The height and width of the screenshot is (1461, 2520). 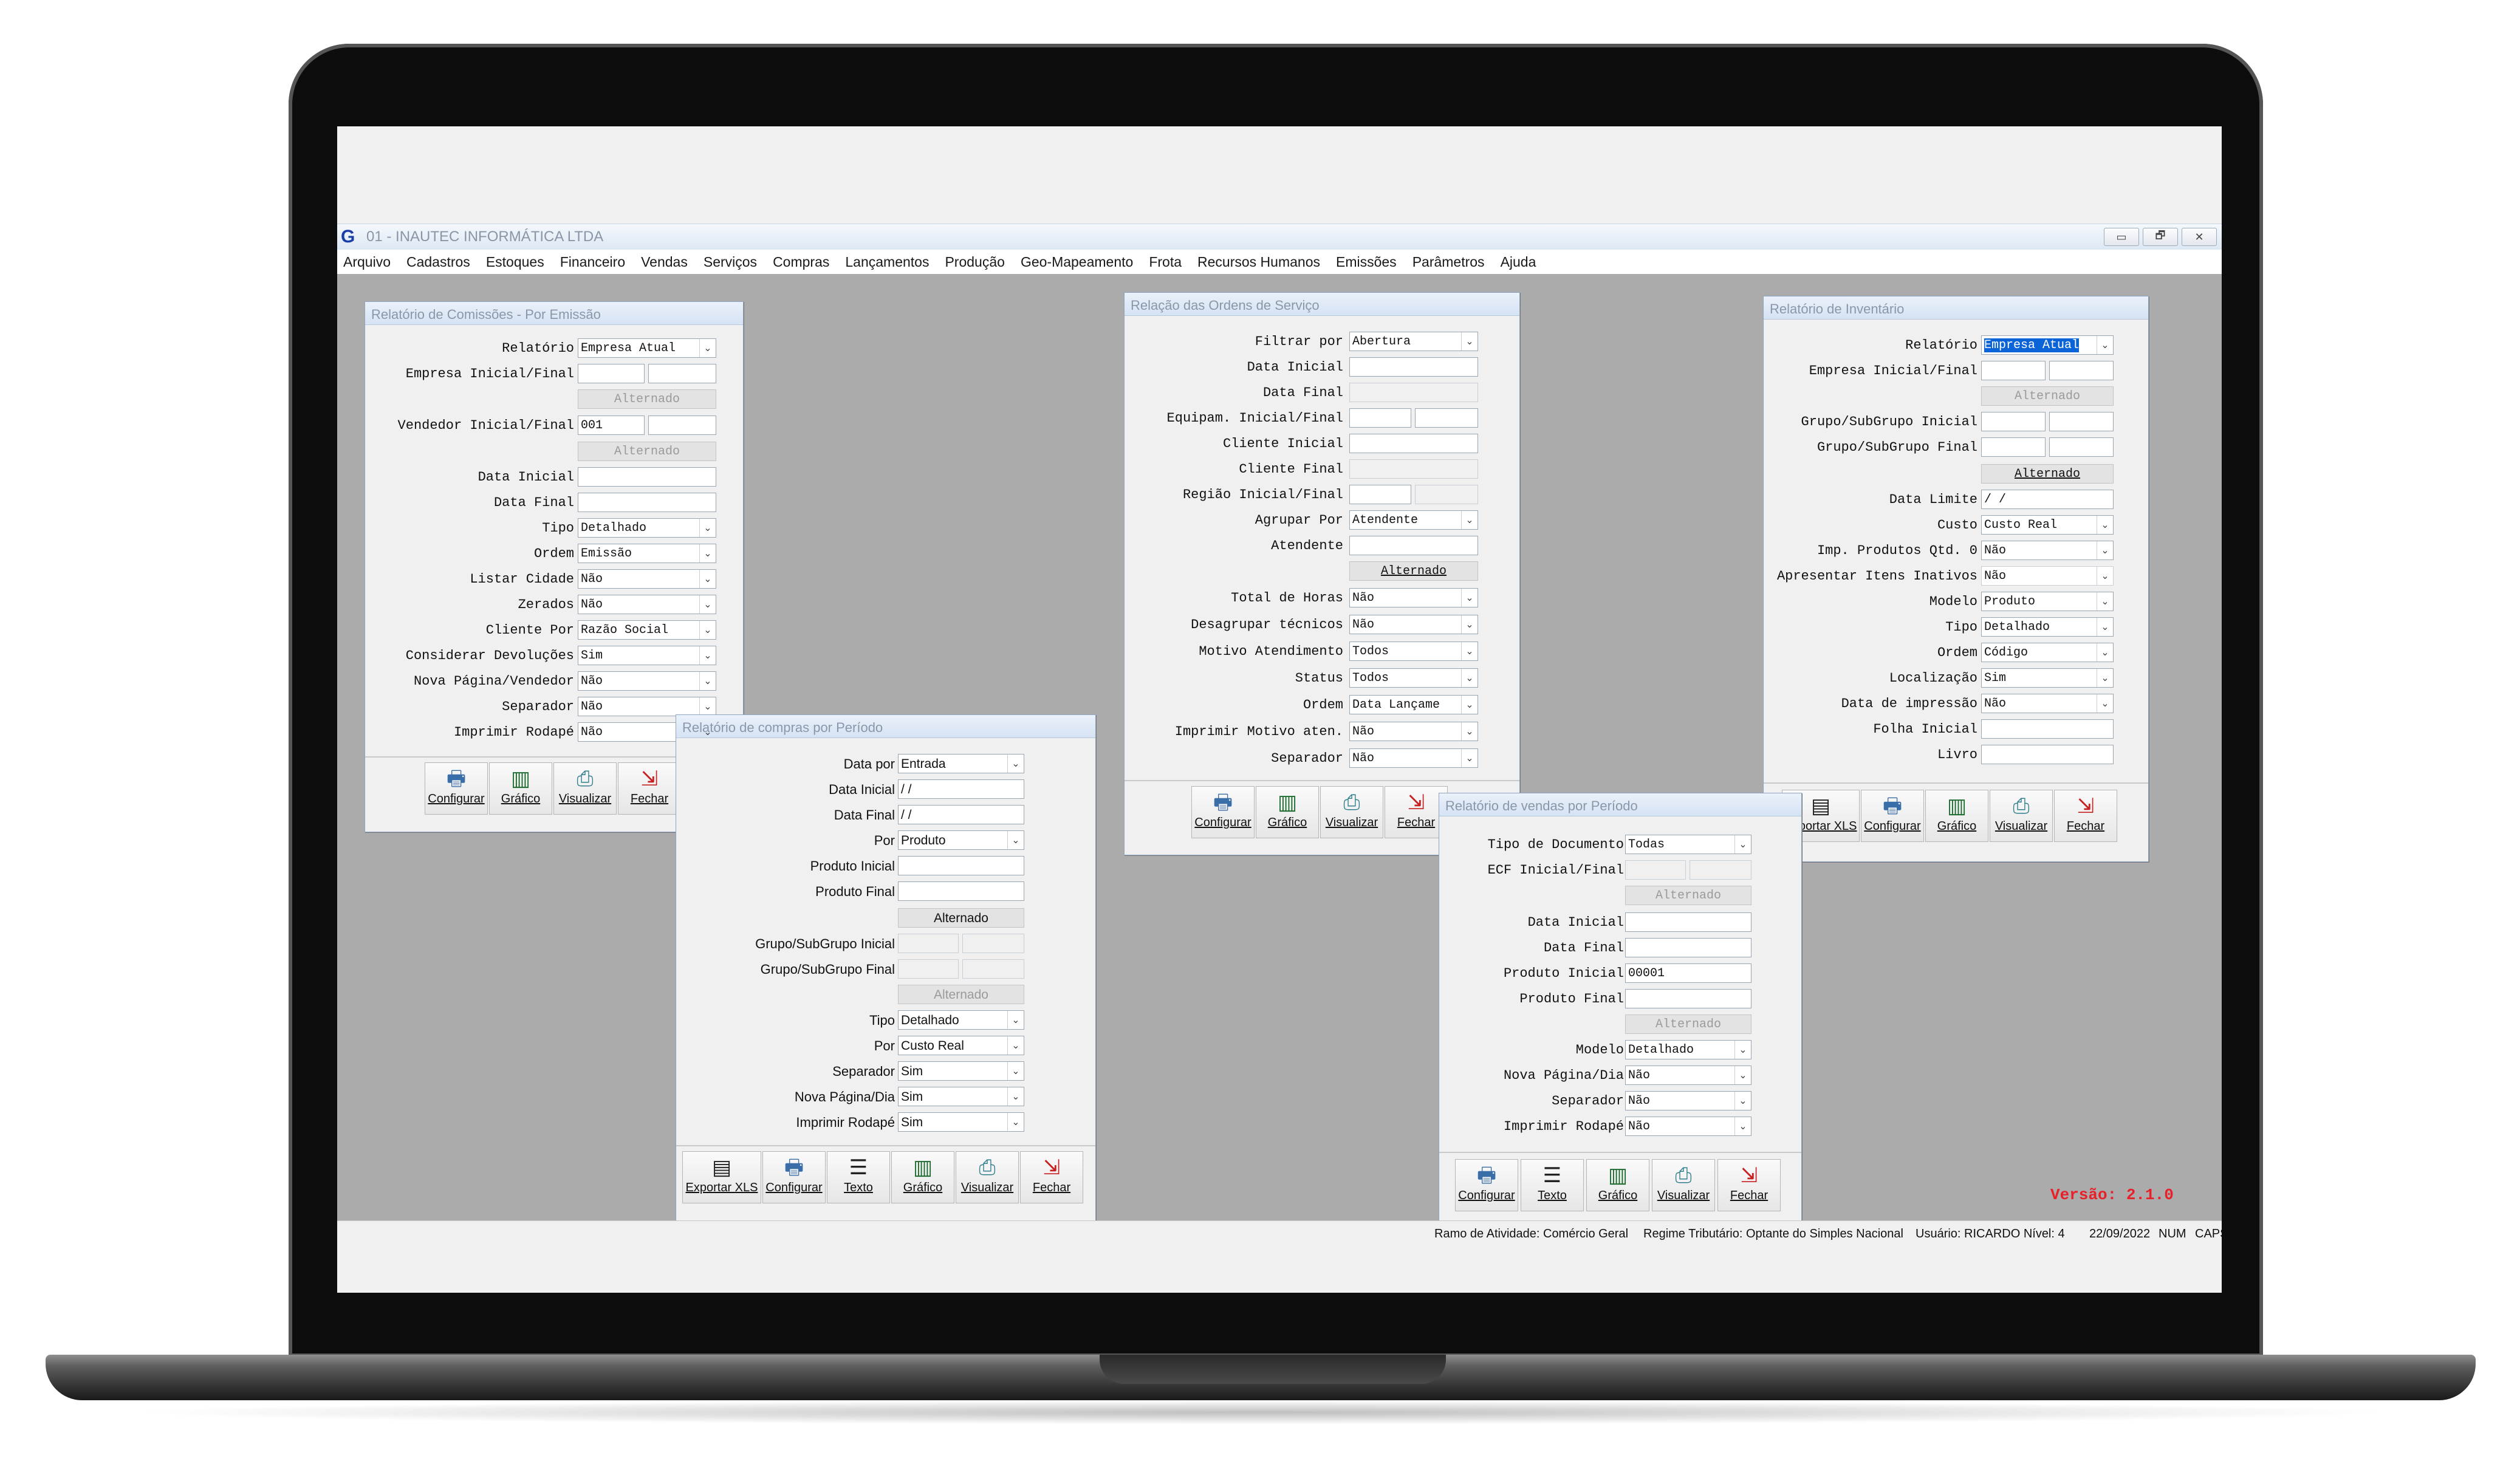 I want to click on menu-arquivo: Arquivo, so click(x=367, y=262).